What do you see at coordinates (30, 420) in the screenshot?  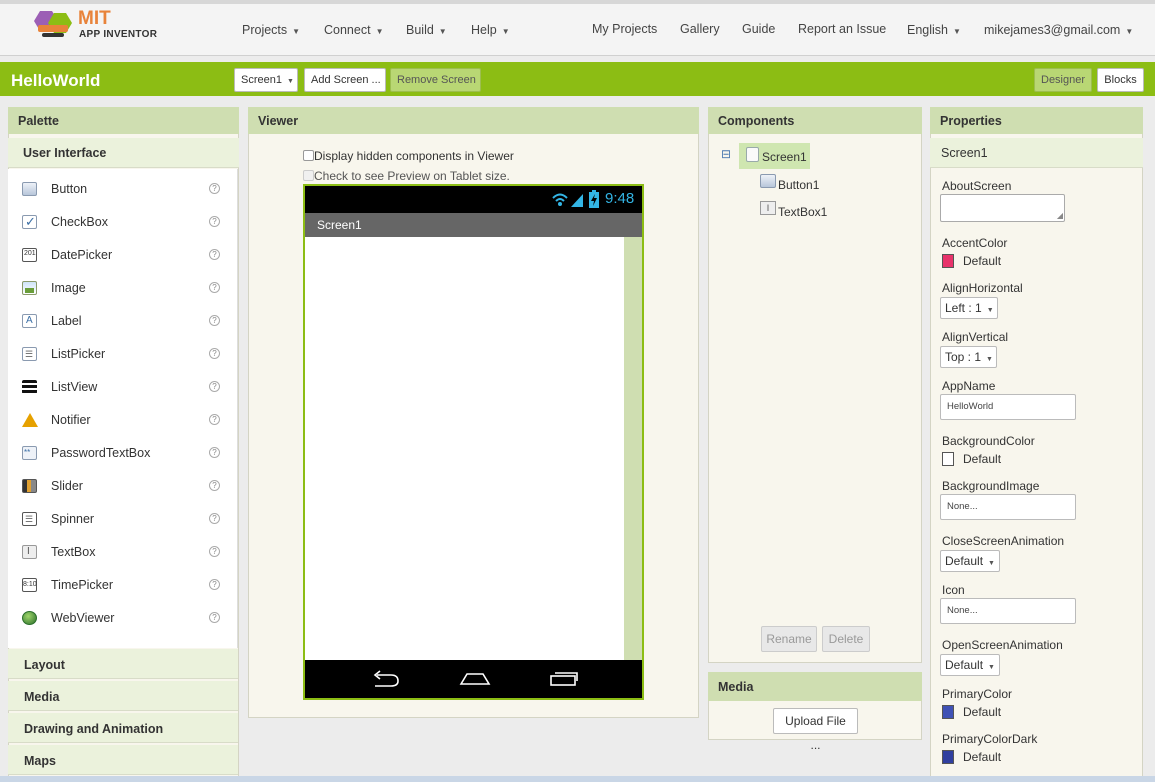 I see `notifier-icon` at bounding box center [30, 420].